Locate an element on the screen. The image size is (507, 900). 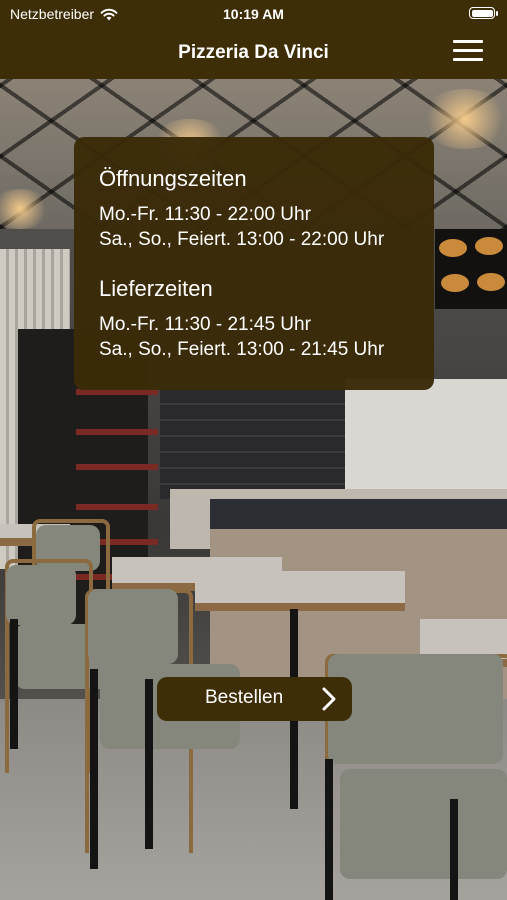
chair-seat is located at coordinates (423, 824).